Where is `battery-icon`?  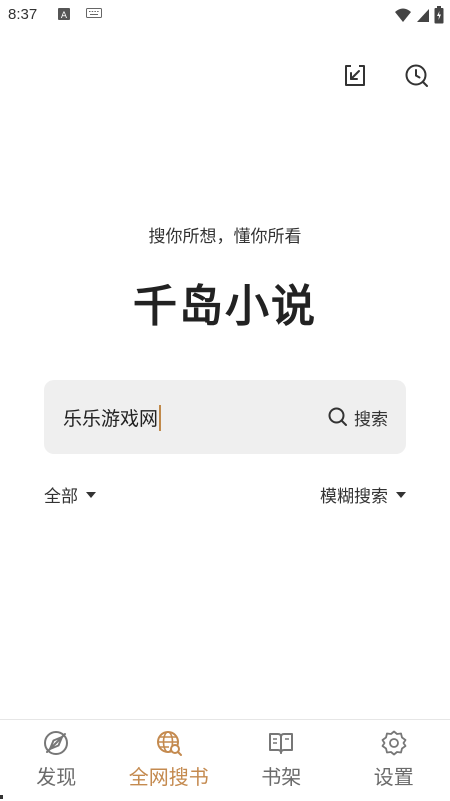 battery-icon is located at coordinates (439, 15).